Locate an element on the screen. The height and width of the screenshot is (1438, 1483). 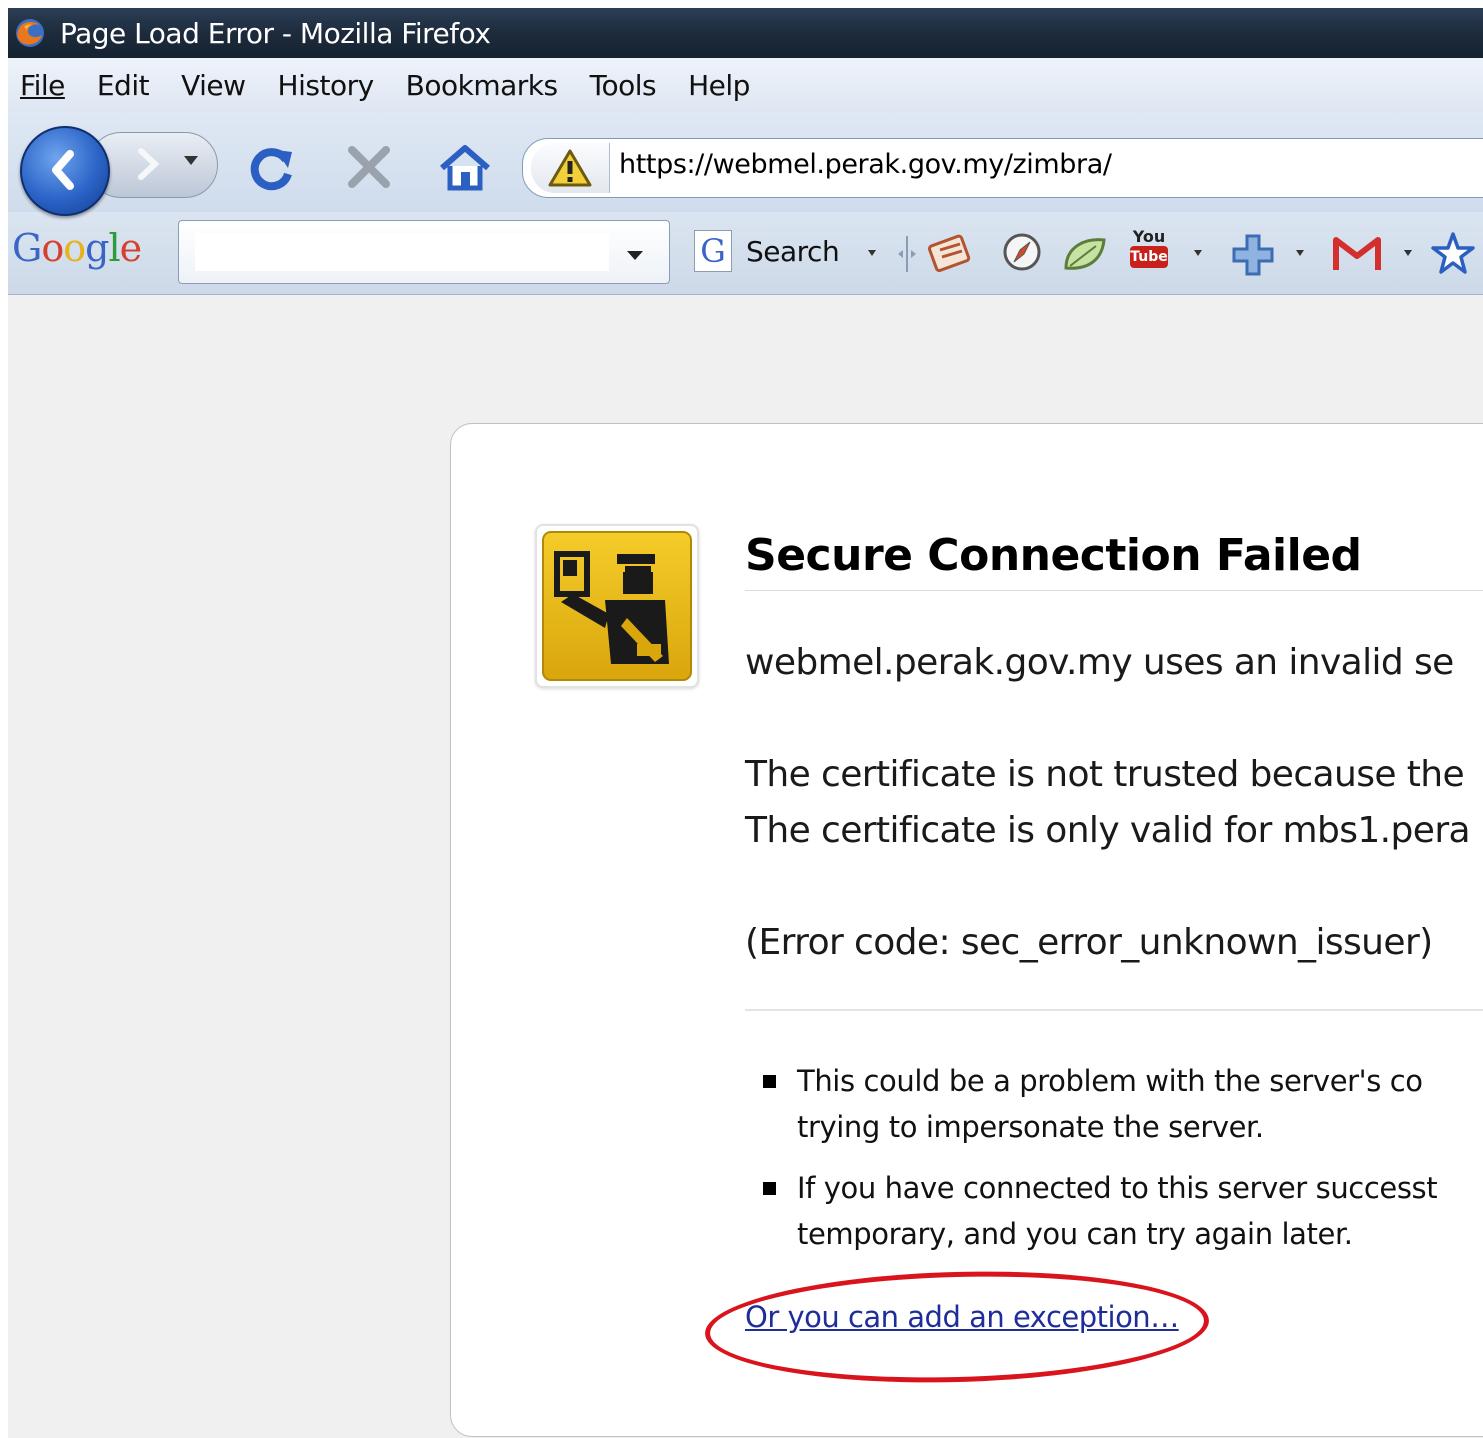
menu-view: View is located at coordinates (213, 85).